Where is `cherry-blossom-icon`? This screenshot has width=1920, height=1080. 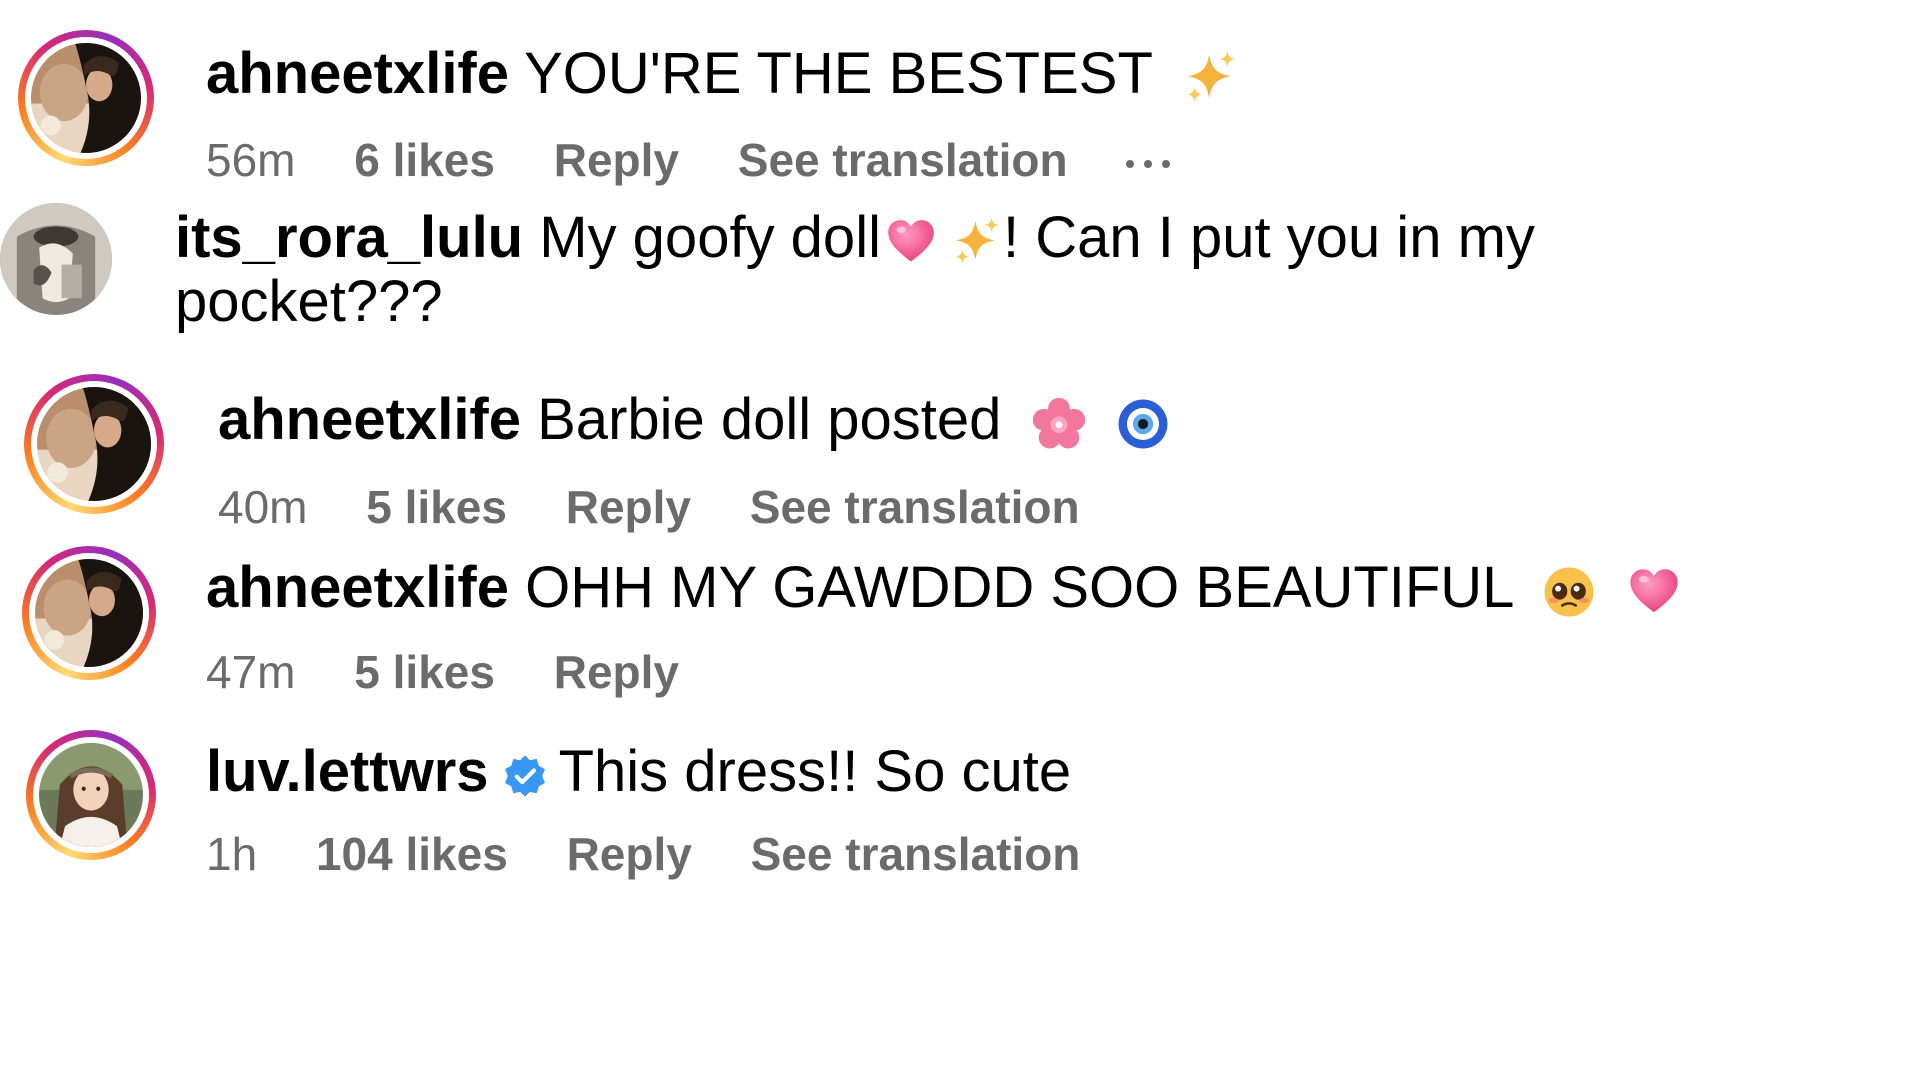 cherry-blossom-icon is located at coordinates (1059, 424).